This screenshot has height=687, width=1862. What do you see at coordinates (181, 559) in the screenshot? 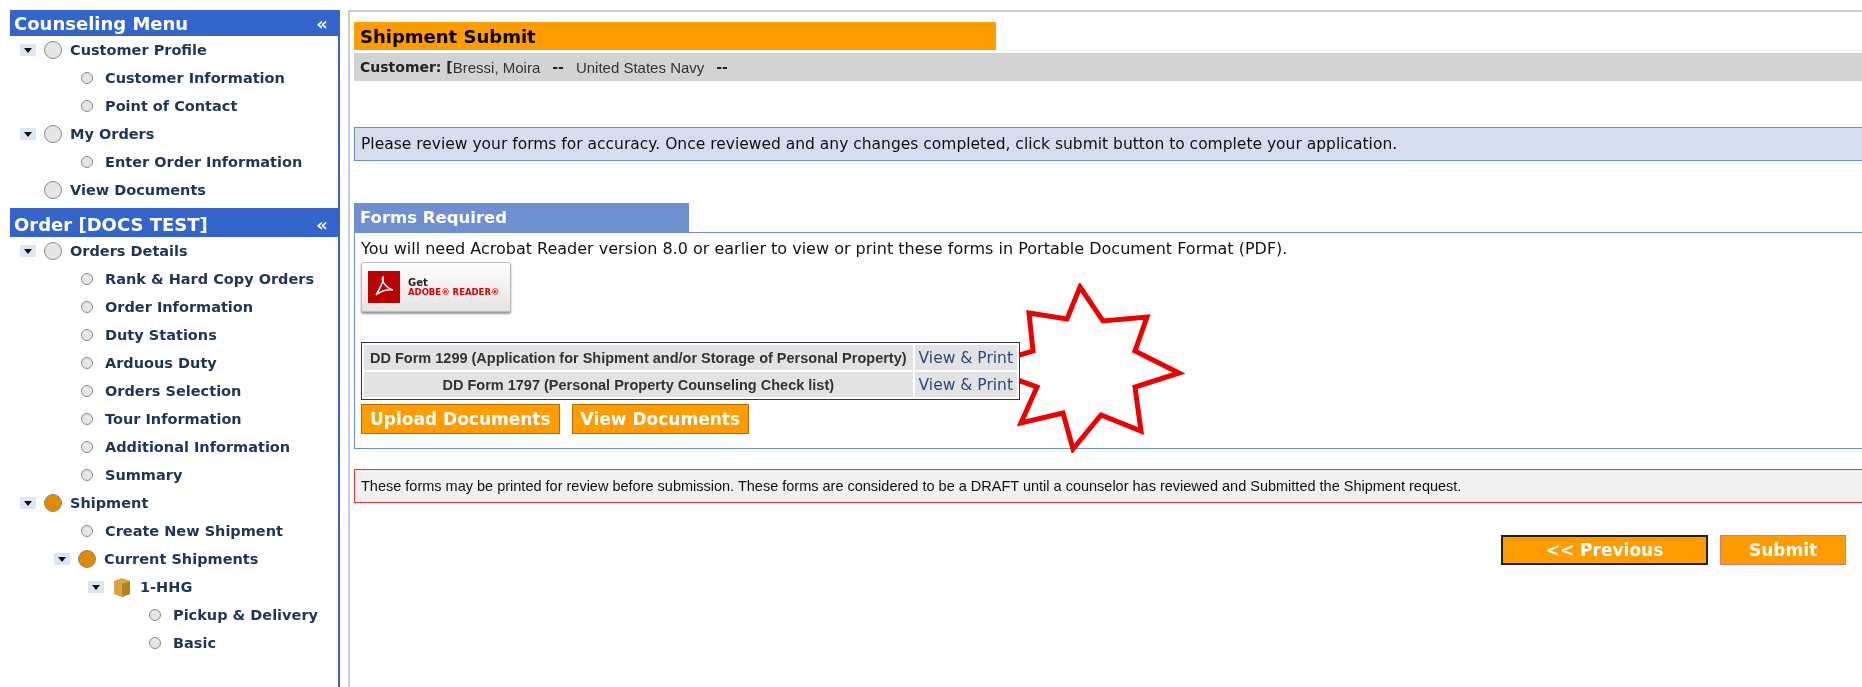
I see `menu-item: Current Shipments` at bounding box center [181, 559].